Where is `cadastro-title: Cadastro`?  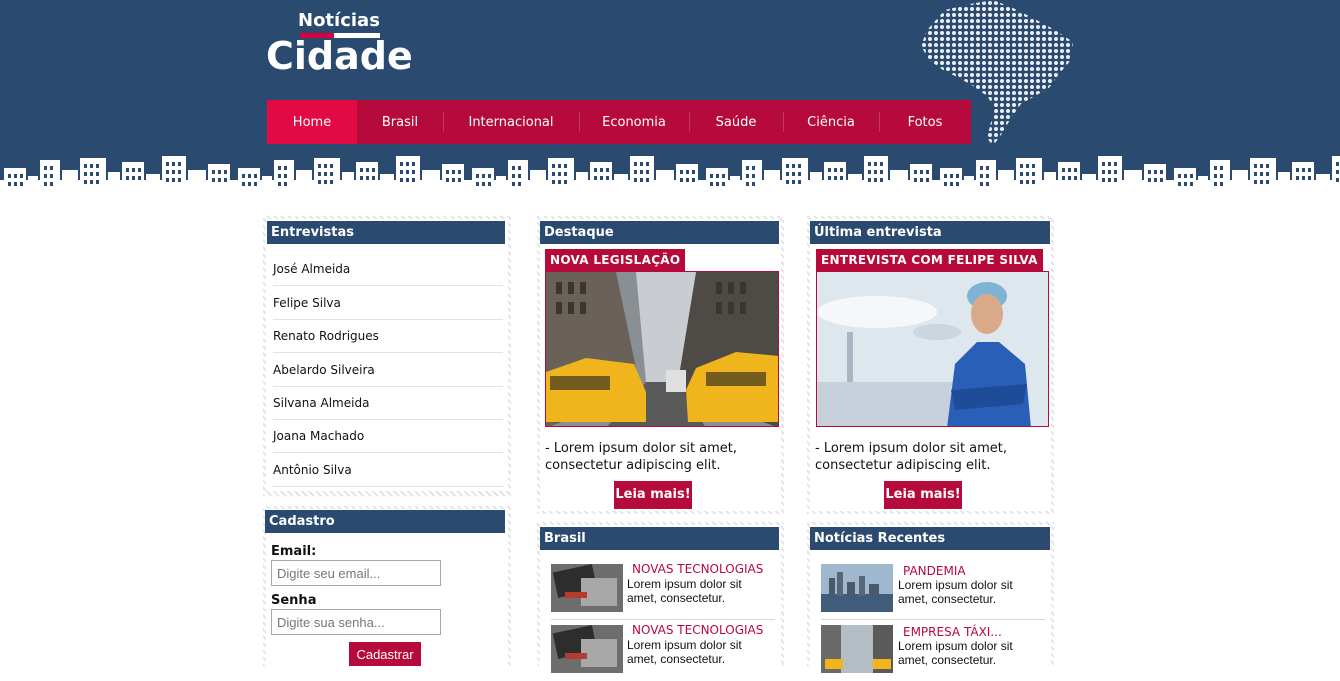 cadastro-title: Cadastro is located at coordinates (385, 521).